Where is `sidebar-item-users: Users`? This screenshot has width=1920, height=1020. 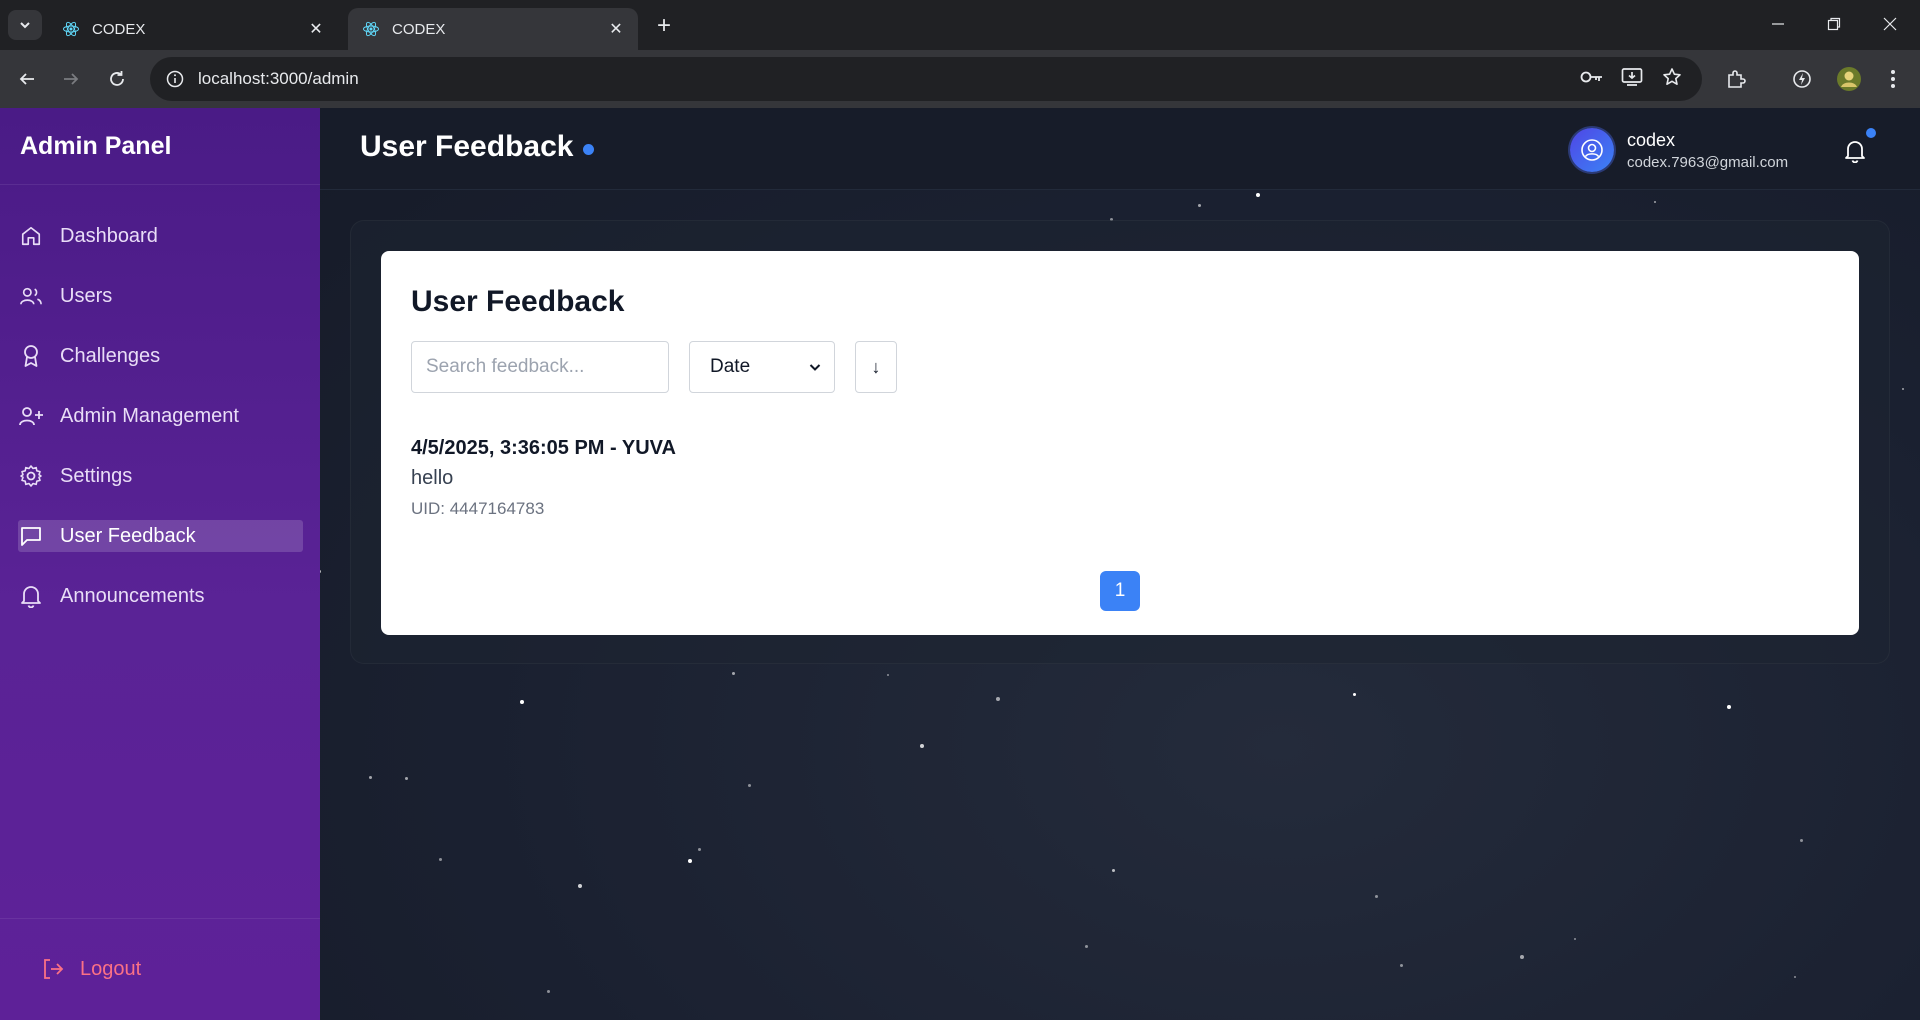
sidebar-item-users: Users is located at coordinates (160, 296).